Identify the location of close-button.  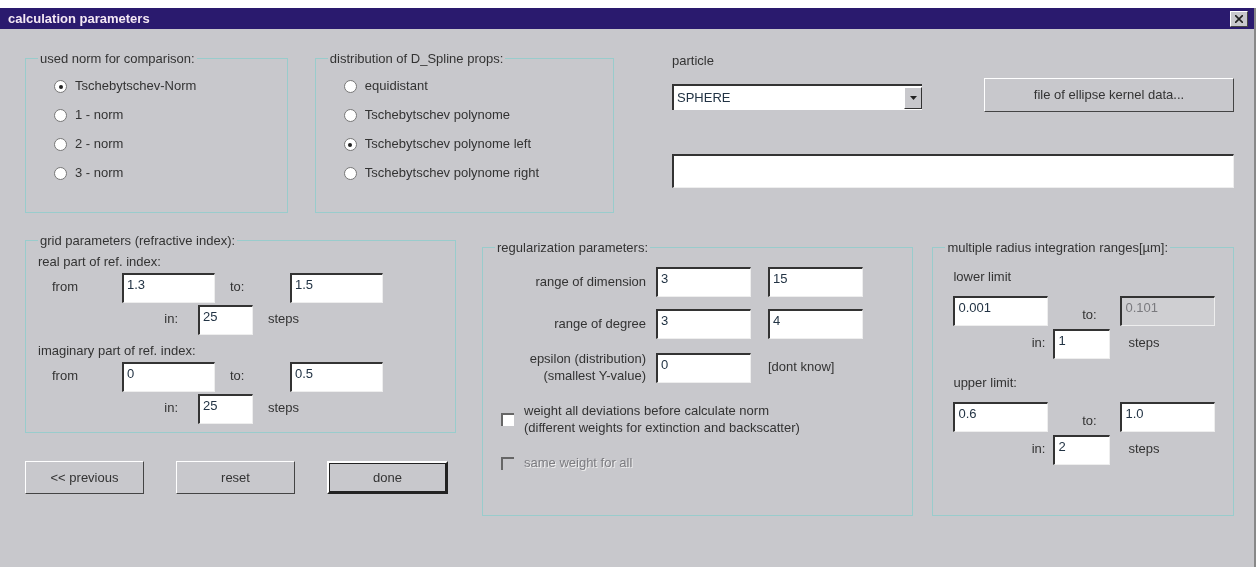
(1239, 18).